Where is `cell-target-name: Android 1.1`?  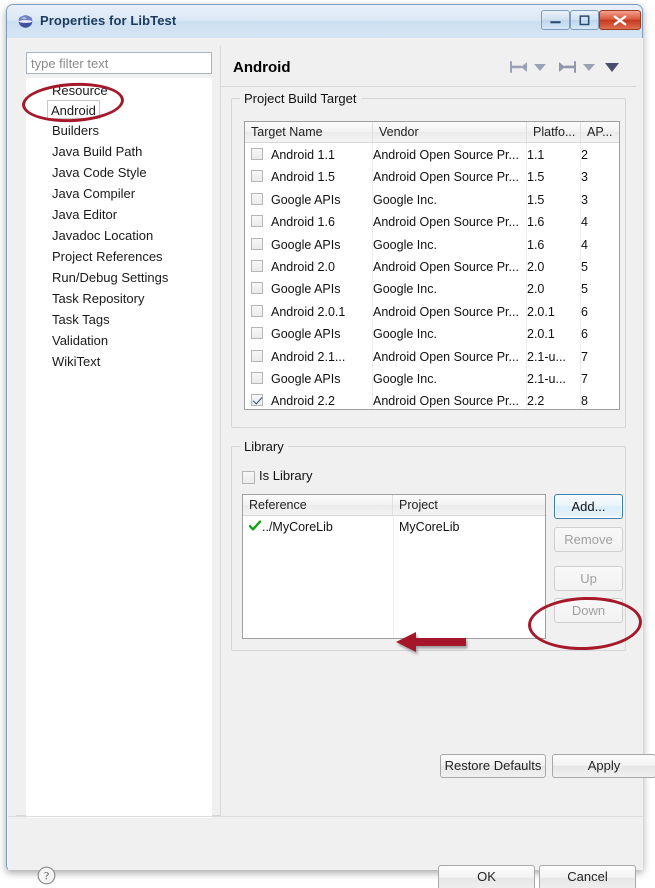 cell-target-name: Android 1.1 is located at coordinates (303, 155).